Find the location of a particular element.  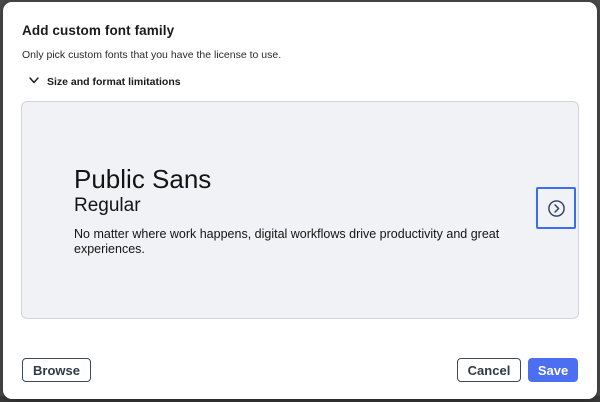

disclosure-label: Size and format limitations is located at coordinates (114, 82).